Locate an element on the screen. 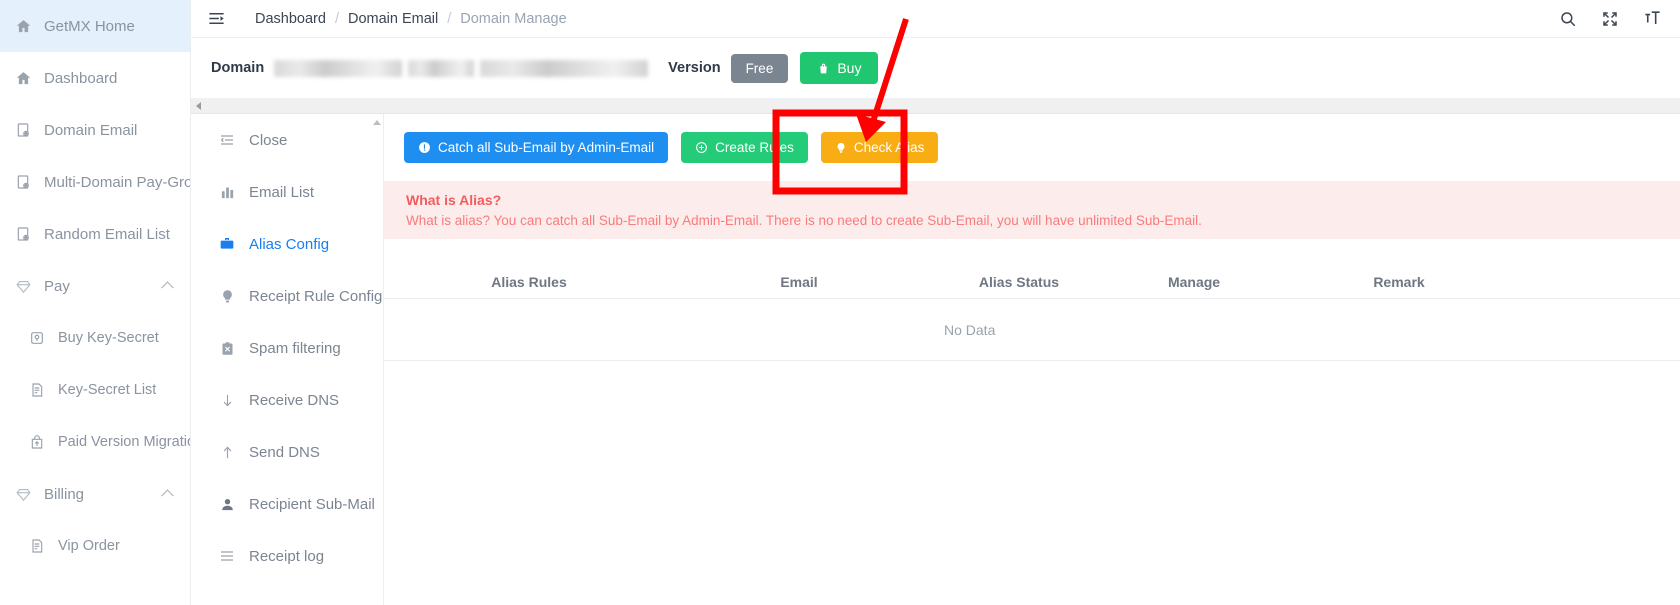 The width and height of the screenshot is (1680, 605). sidebar-item-paid-version-migration: Paid Version Migration is located at coordinates (95, 442).